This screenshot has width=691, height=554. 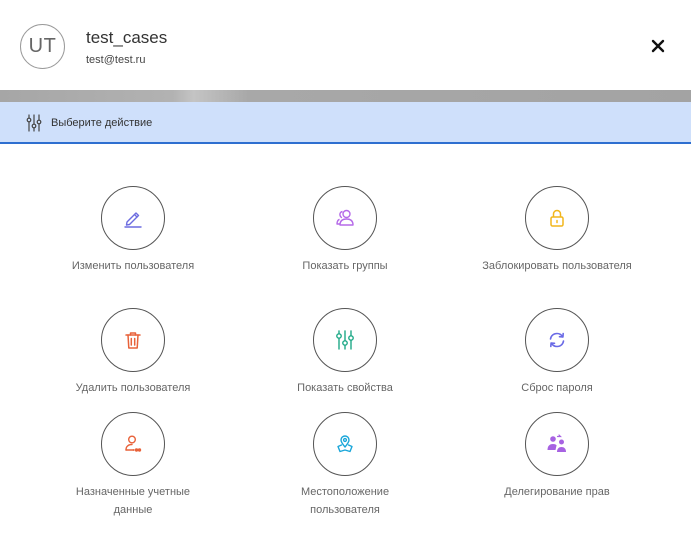 What do you see at coordinates (133, 266) in the screenshot?
I see `edit-user-label: Изменить пользователя` at bounding box center [133, 266].